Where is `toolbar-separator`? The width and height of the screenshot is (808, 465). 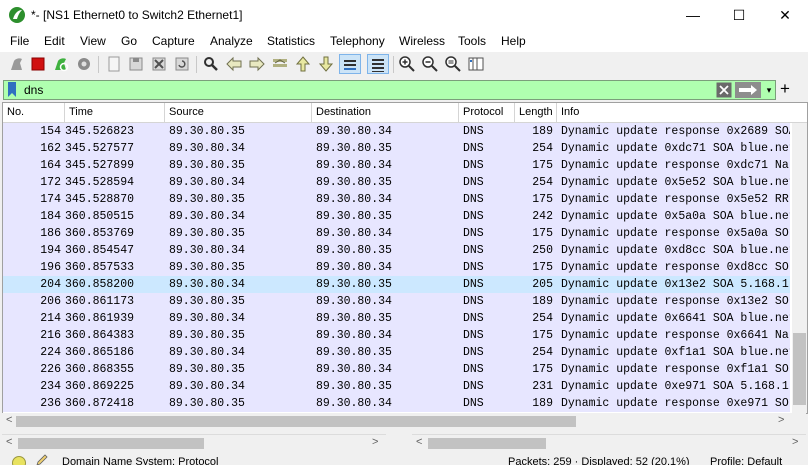 toolbar-separator is located at coordinates (393, 64).